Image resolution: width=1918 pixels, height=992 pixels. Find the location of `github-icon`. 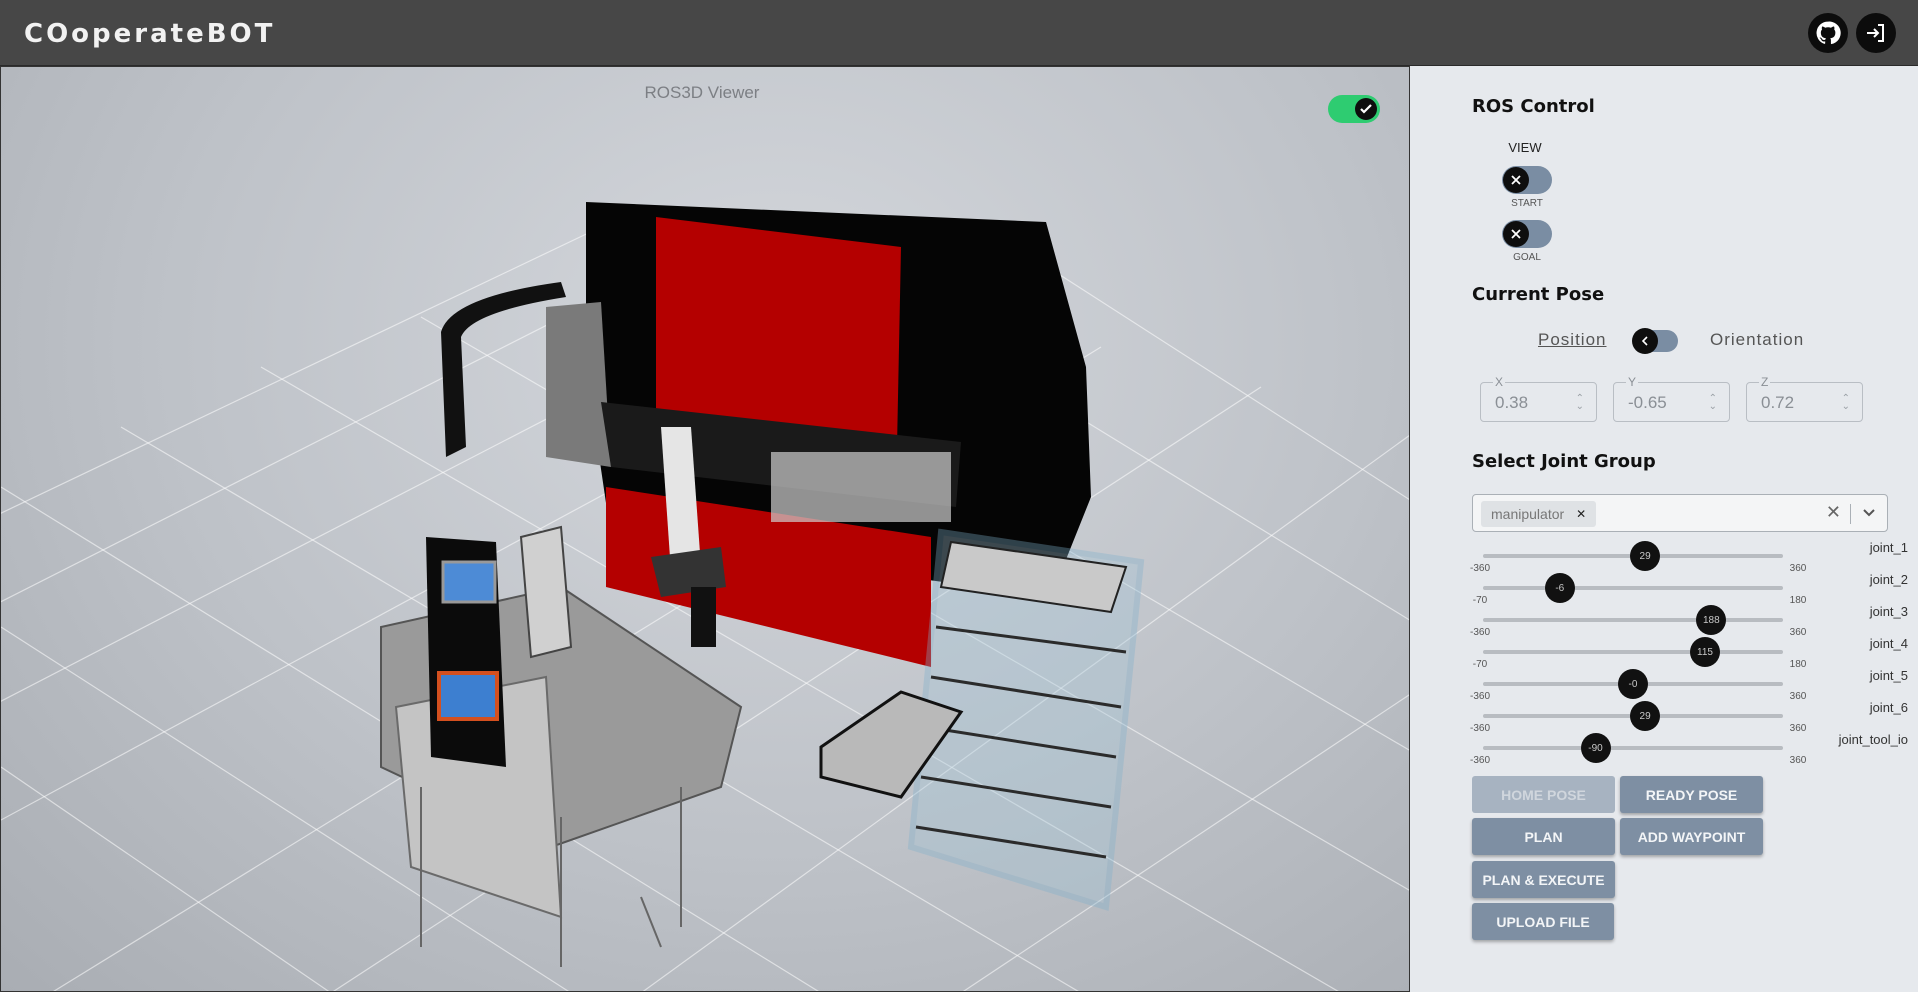

github-icon is located at coordinates (1828, 33).